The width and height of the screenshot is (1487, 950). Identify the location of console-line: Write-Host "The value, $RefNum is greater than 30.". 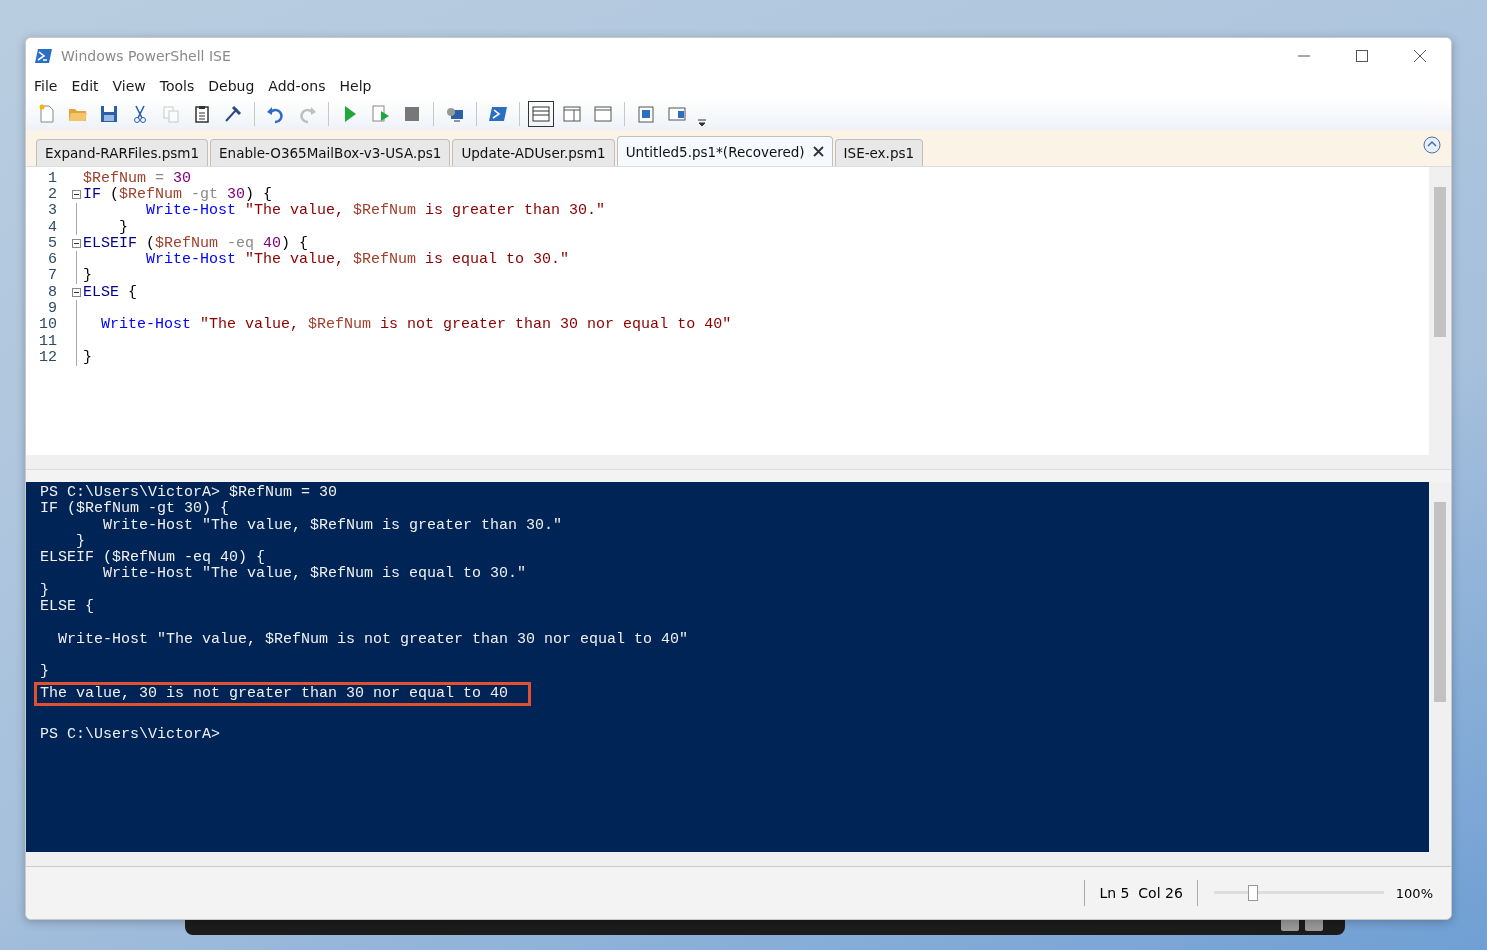
(332, 525).